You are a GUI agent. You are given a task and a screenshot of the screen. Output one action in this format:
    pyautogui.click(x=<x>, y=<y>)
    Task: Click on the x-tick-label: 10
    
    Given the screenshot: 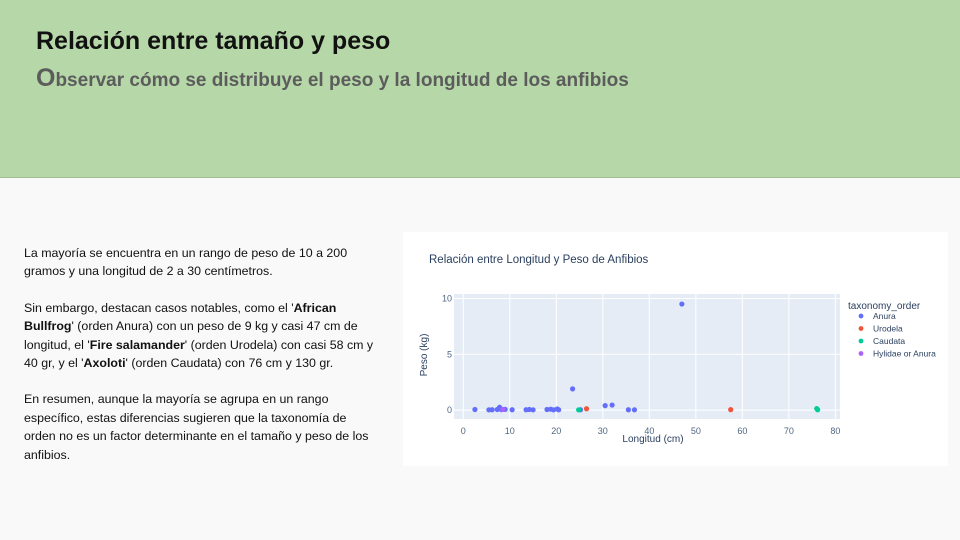 What is the action you would take?
    pyautogui.click(x=510, y=431)
    